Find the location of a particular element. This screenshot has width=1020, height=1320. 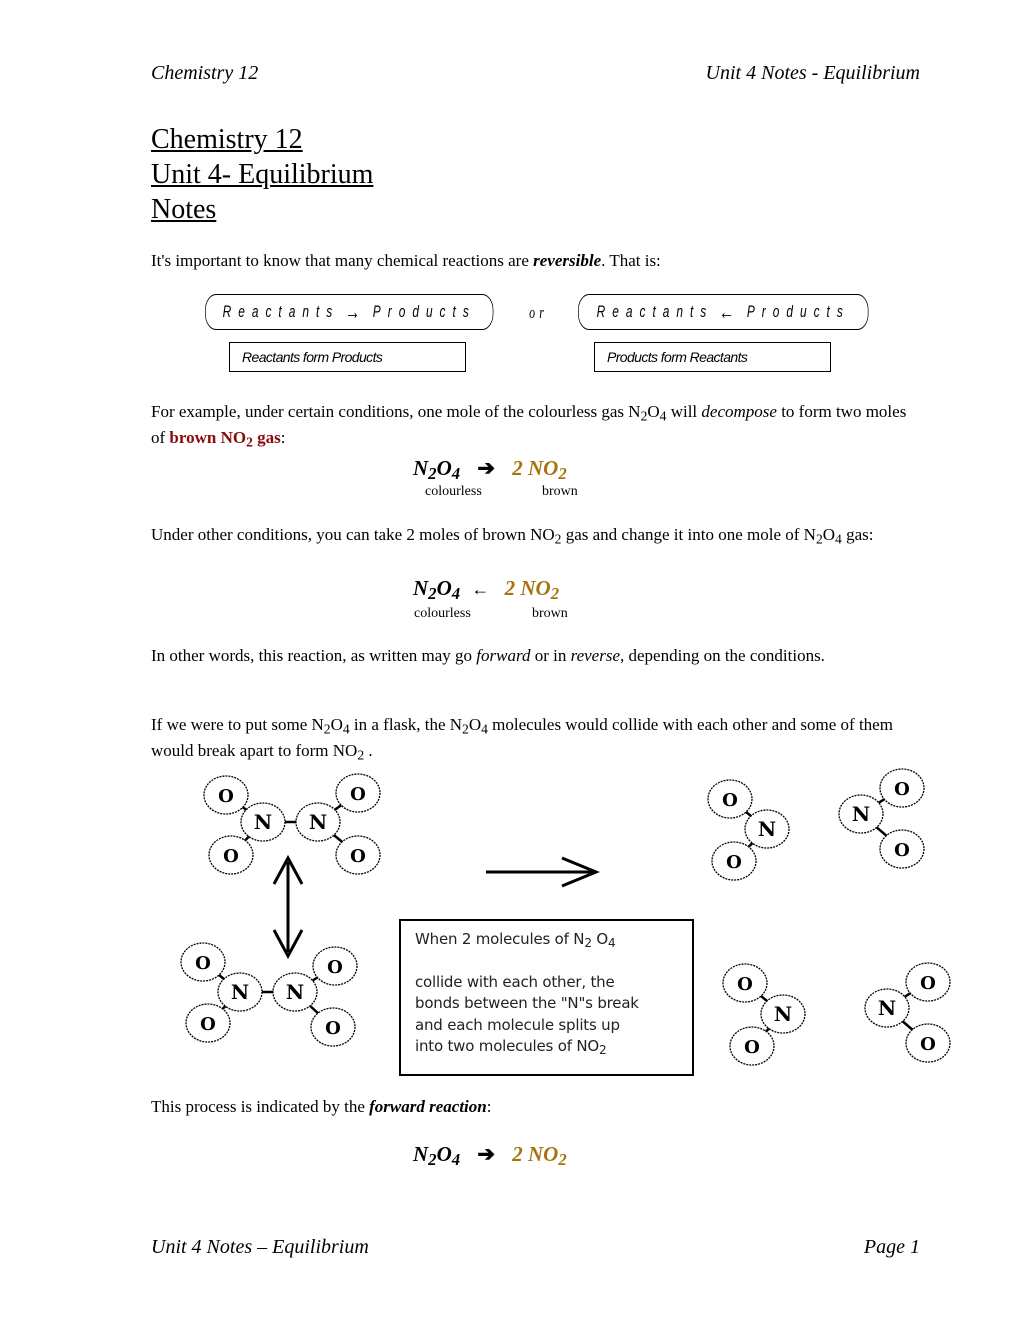

caption-line: and each molecule splits up is located at coordinates (517, 1024).